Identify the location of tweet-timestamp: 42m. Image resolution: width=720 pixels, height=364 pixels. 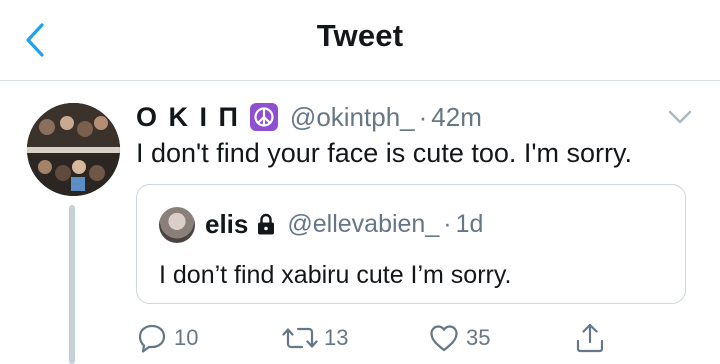
(456, 117).